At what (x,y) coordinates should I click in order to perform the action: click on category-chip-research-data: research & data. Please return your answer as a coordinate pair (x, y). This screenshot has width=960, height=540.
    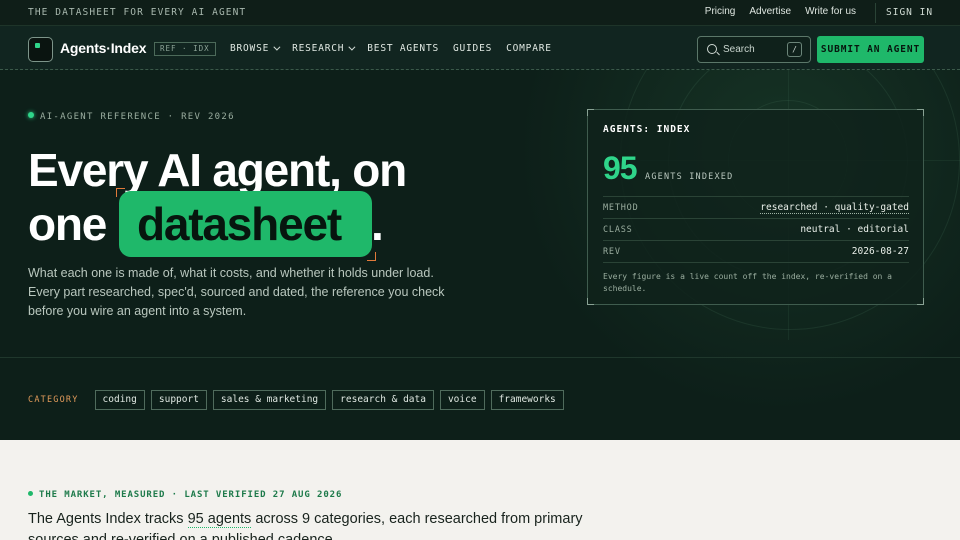
    Looking at the image, I should click on (383, 400).